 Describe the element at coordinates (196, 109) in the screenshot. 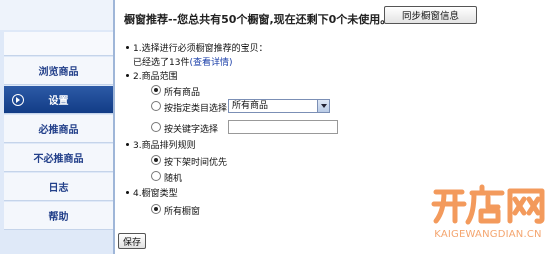

I see `radio-by-category-label: 按指定类目选择` at that location.